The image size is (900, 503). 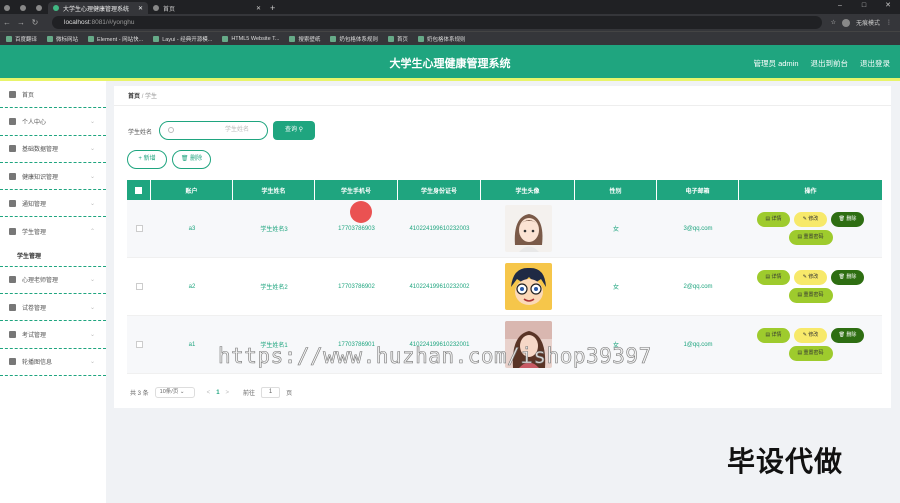 I want to click on sidebar-item-students: 学生管理 ⌃, so click(x=53, y=230).